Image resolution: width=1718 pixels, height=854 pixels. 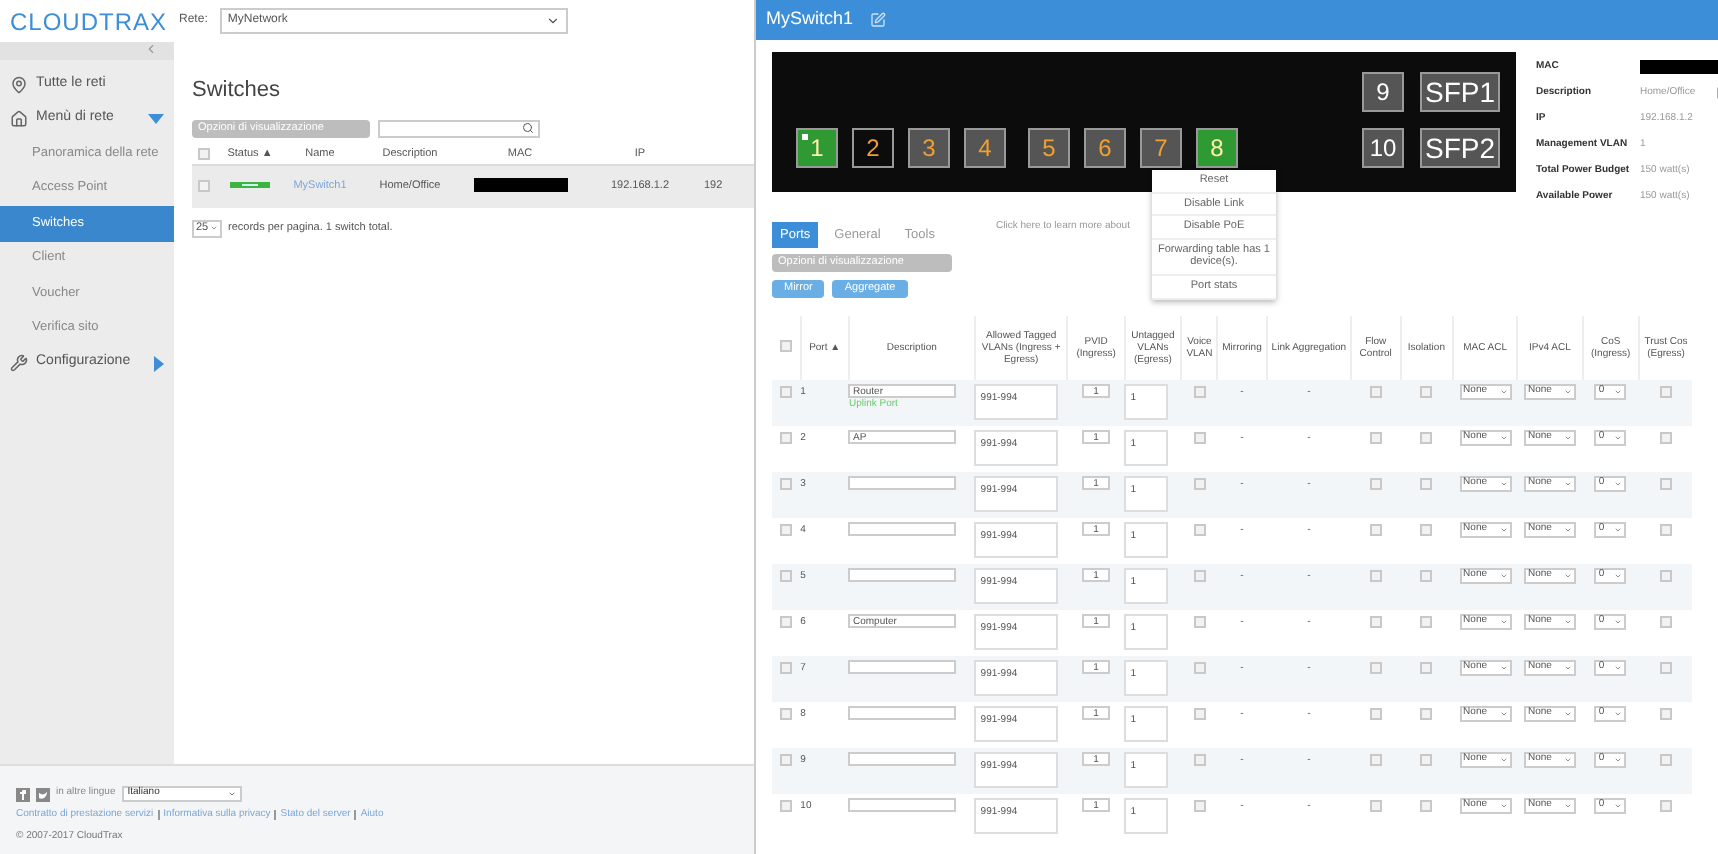 What do you see at coordinates (19, 119) in the screenshot?
I see `home-icon` at bounding box center [19, 119].